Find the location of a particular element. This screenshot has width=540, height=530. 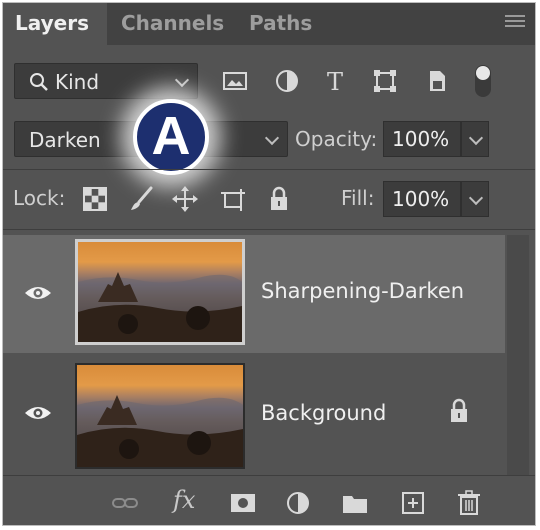

fill-field: 100% is located at coordinates (422, 199).